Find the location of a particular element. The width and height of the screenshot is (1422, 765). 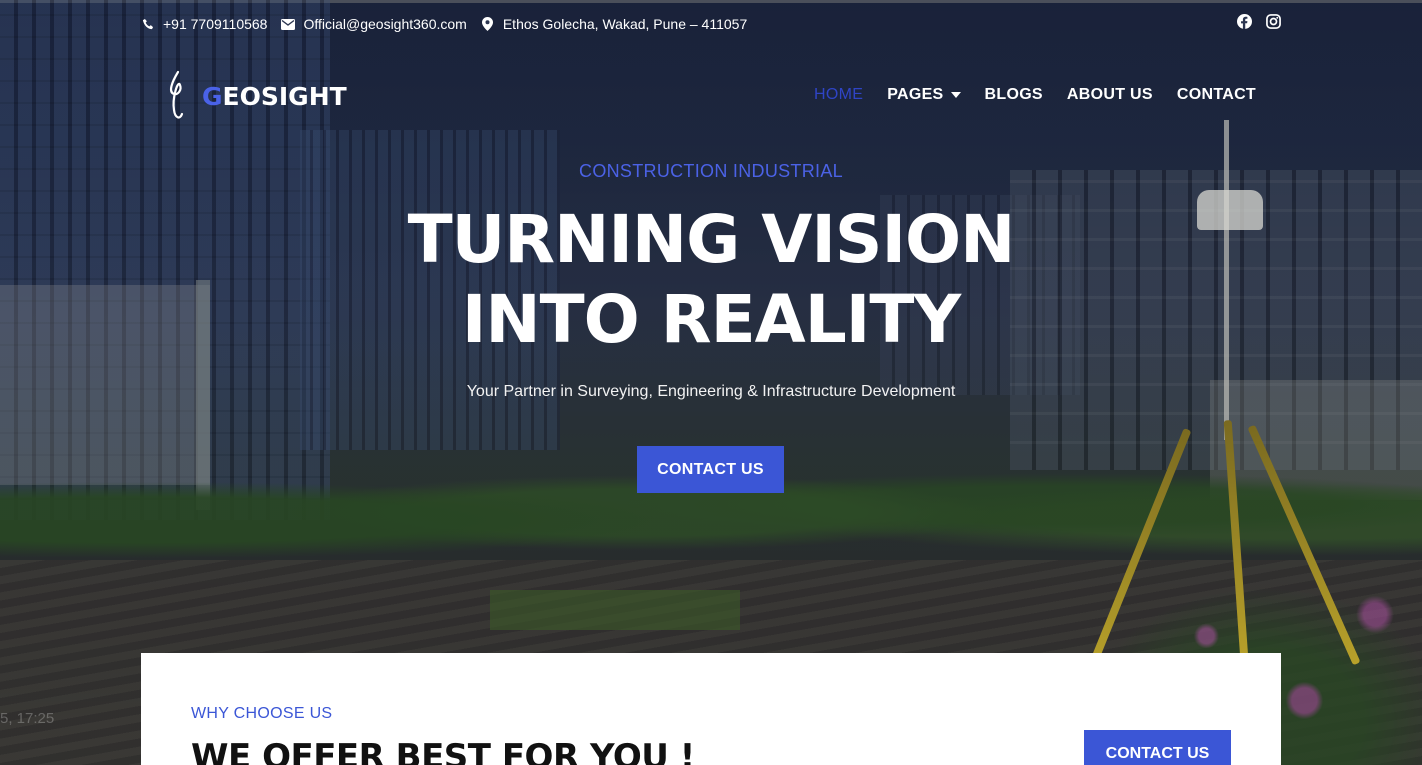

address-contact: Ethos Golecha, Wakad, Pune – 411057 is located at coordinates (614, 24).